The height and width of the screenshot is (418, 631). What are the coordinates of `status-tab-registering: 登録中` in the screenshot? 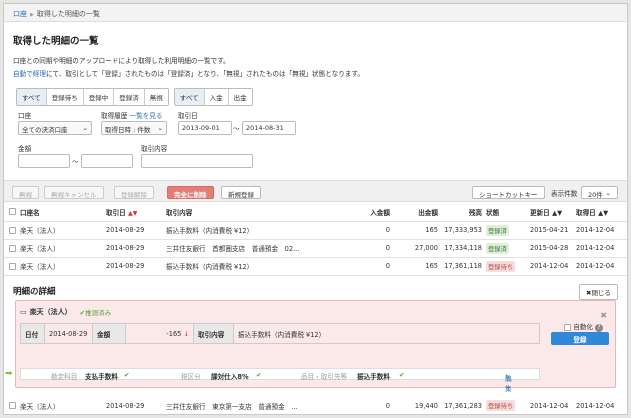 It's located at (99, 97).